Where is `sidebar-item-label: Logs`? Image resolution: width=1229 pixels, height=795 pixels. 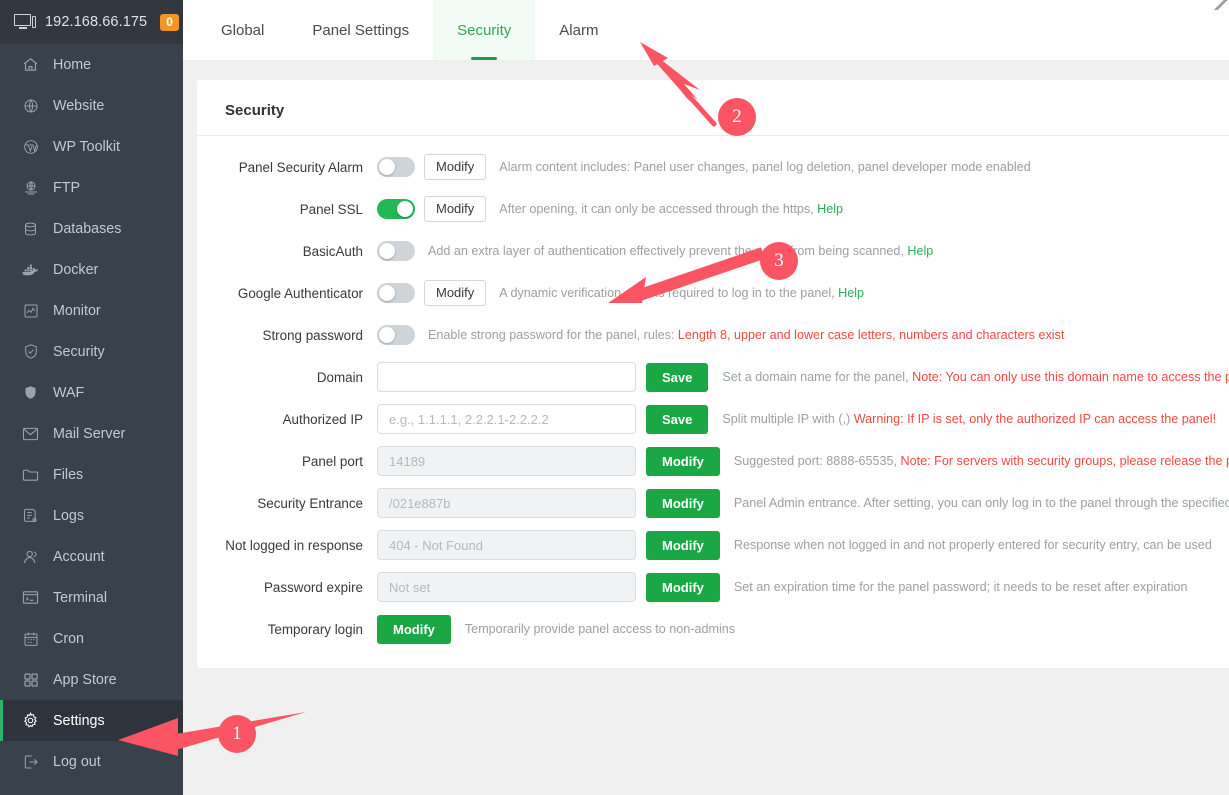 sidebar-item-label: Logs is located at coordinates (69, 515).